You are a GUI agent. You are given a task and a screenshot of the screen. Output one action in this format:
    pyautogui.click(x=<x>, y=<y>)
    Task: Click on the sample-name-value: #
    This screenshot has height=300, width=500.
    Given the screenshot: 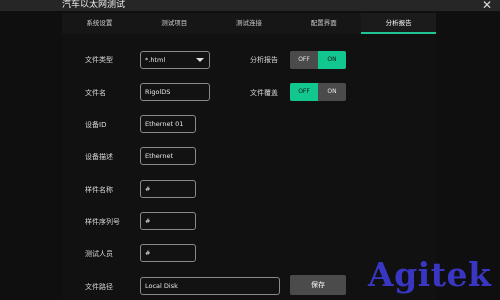 What is the action you would take?
    pyautogui.click(x=148, y=189)
    